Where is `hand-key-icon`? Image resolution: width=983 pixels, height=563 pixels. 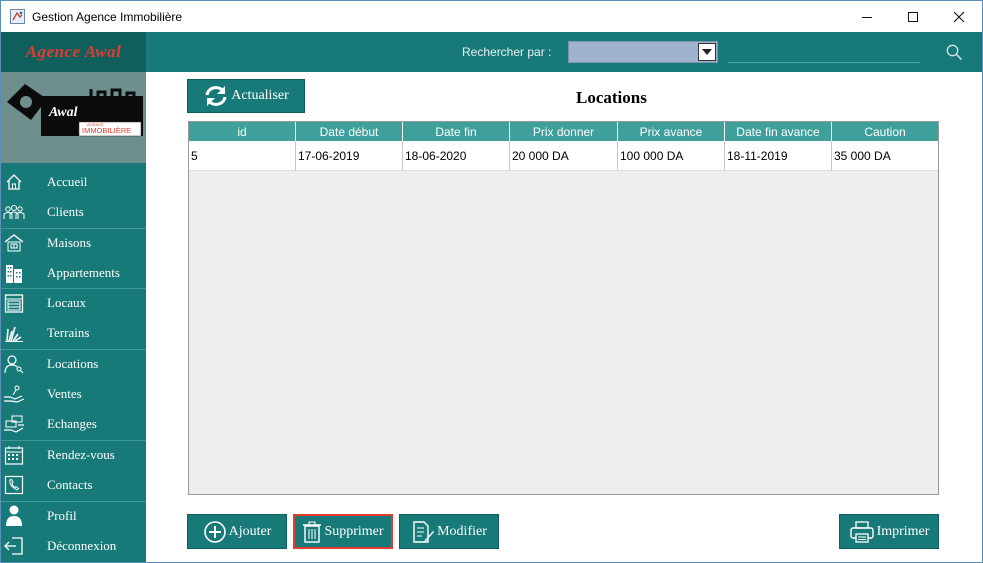 hand-key-icon is located at coordinates (14, 394).